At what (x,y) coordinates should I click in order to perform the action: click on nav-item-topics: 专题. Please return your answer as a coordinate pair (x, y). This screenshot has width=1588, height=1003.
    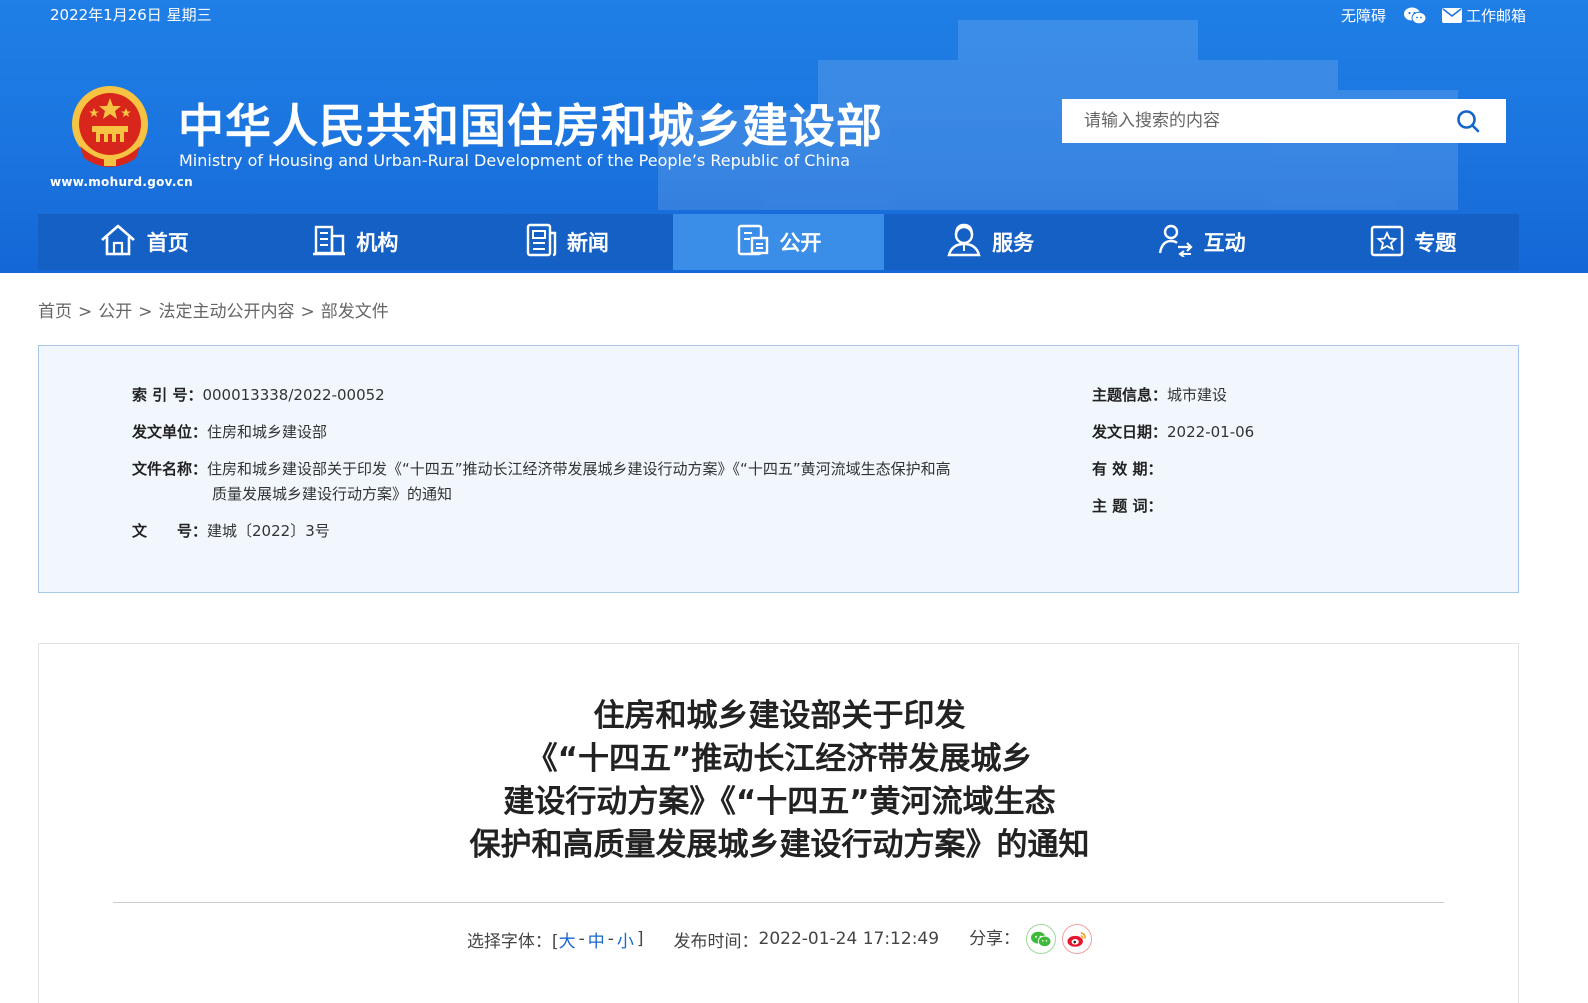
    Looking at the image, I should click on (1413, 242).